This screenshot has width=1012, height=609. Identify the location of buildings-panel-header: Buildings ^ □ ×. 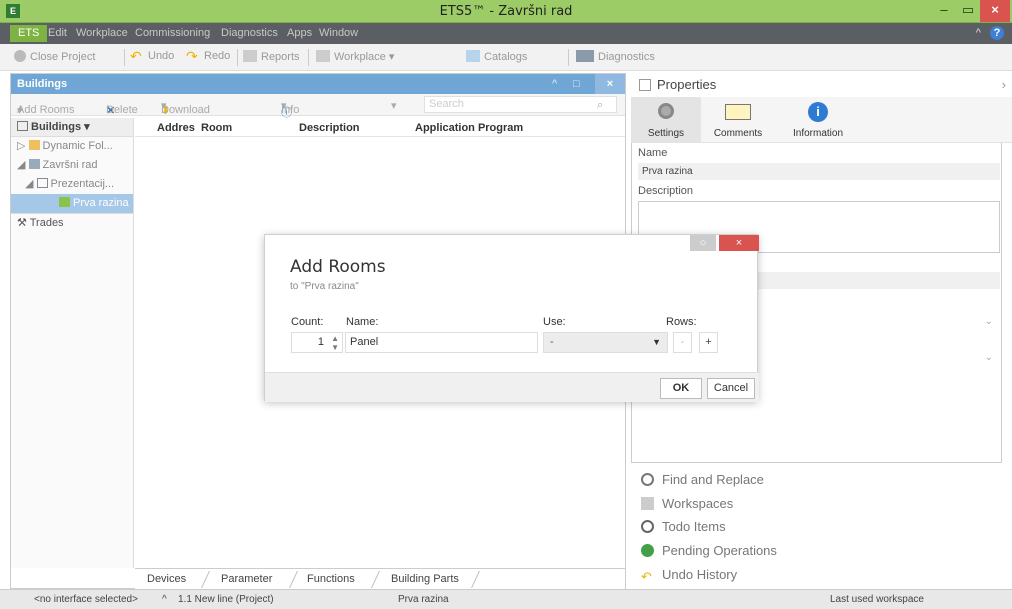
(318, 84).